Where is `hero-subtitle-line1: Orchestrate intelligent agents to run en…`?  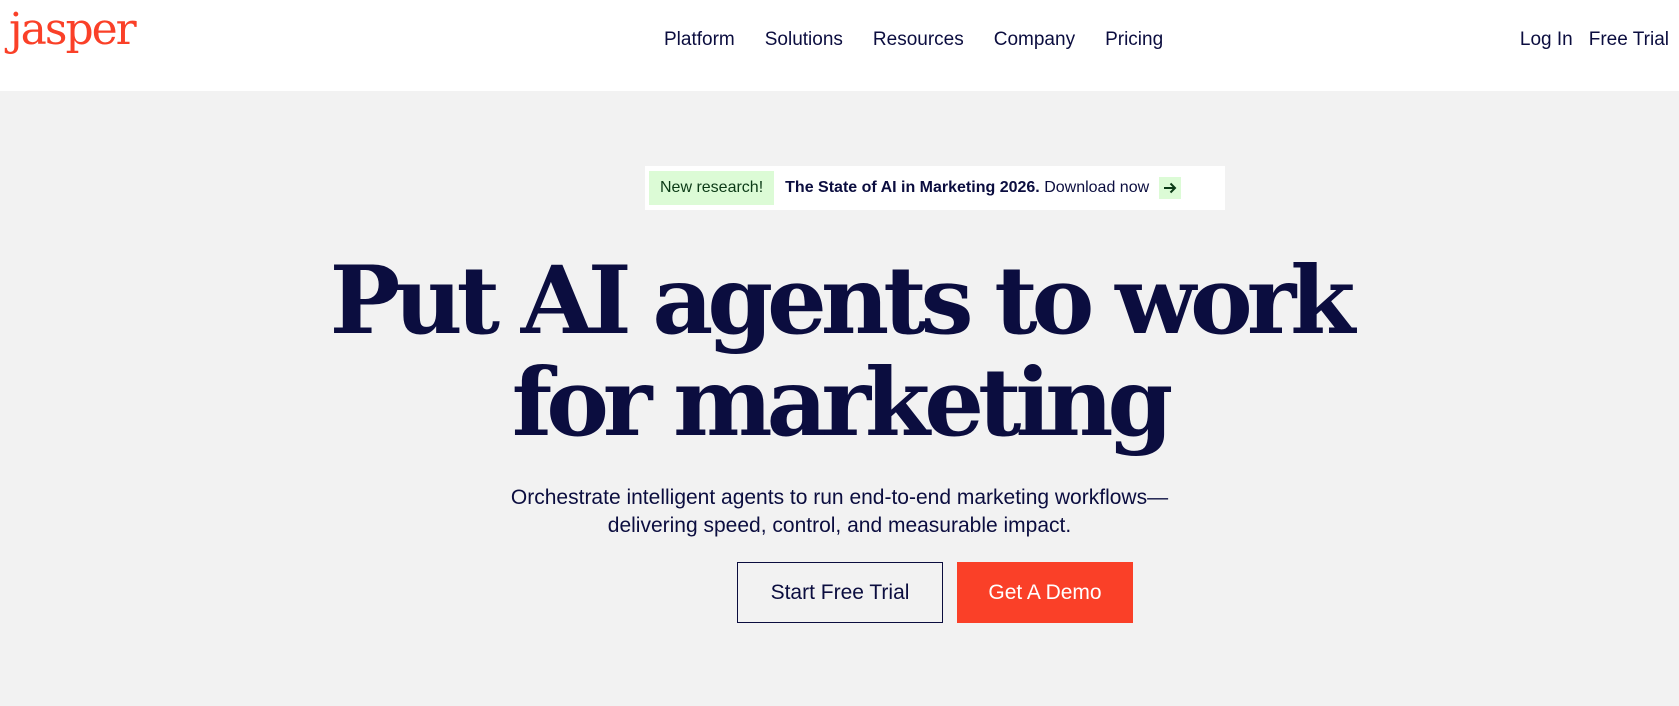 hero-subtitle-line1: Orchestrate intelligent agents to run en… is located at coordinates (839, 497).